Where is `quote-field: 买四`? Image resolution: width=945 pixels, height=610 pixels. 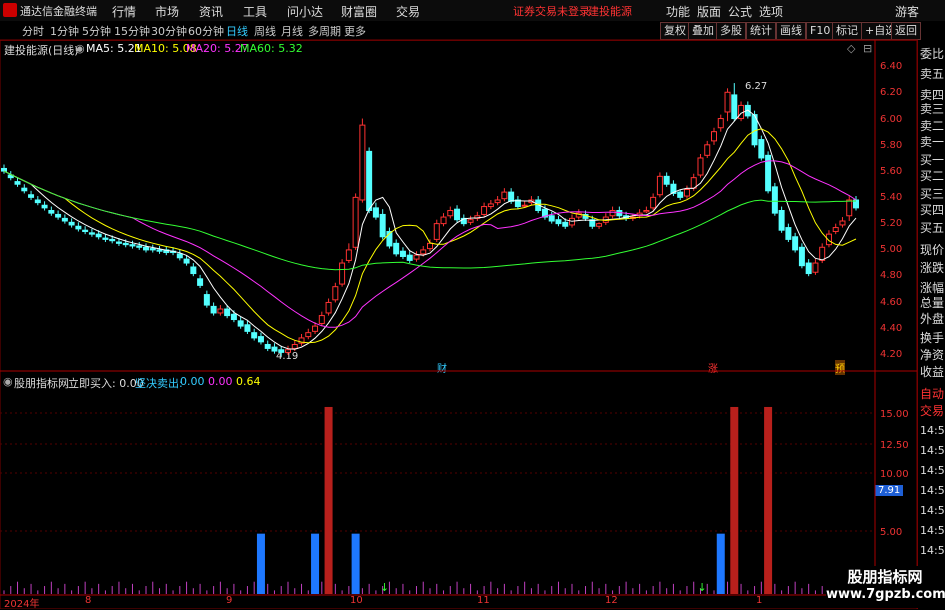 quote-field: 买四 is located at coordinates (932, 209).